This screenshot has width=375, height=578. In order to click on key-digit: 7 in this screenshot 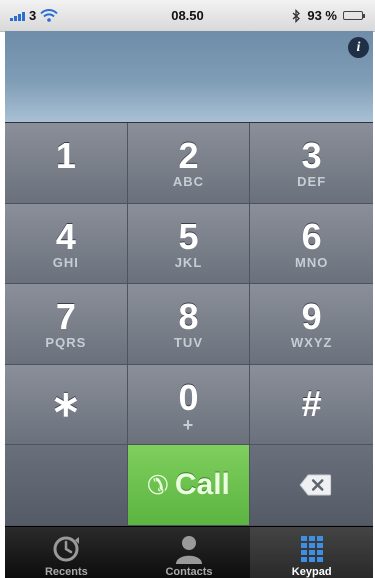, I will do `click(65, 317)`.